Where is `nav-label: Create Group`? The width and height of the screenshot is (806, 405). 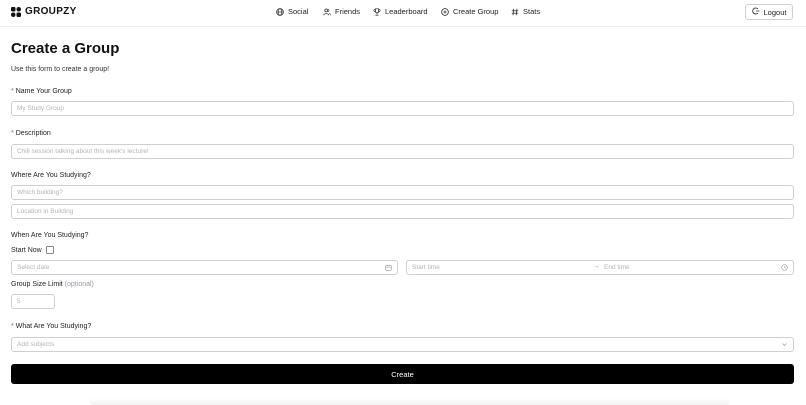
nav-label: Create Group is located at coordinates (476, 11).